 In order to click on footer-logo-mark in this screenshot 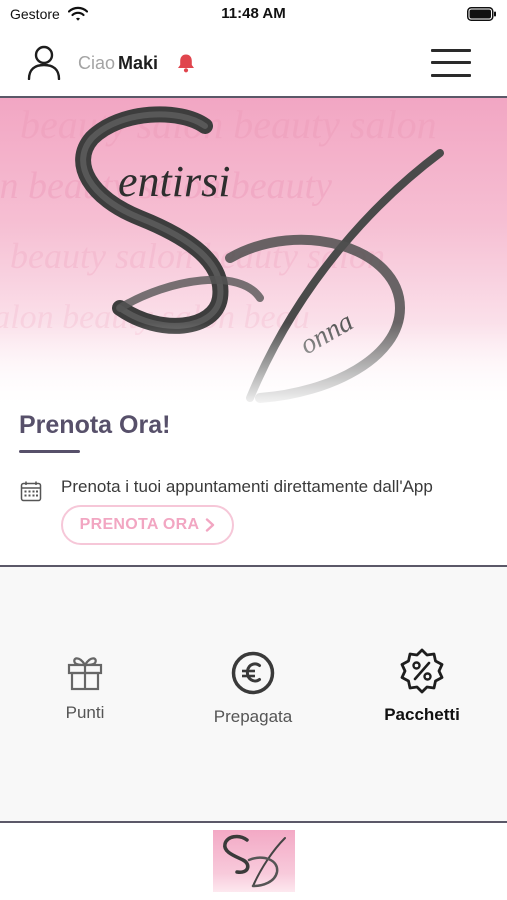, I will do `click(254, 861)`.